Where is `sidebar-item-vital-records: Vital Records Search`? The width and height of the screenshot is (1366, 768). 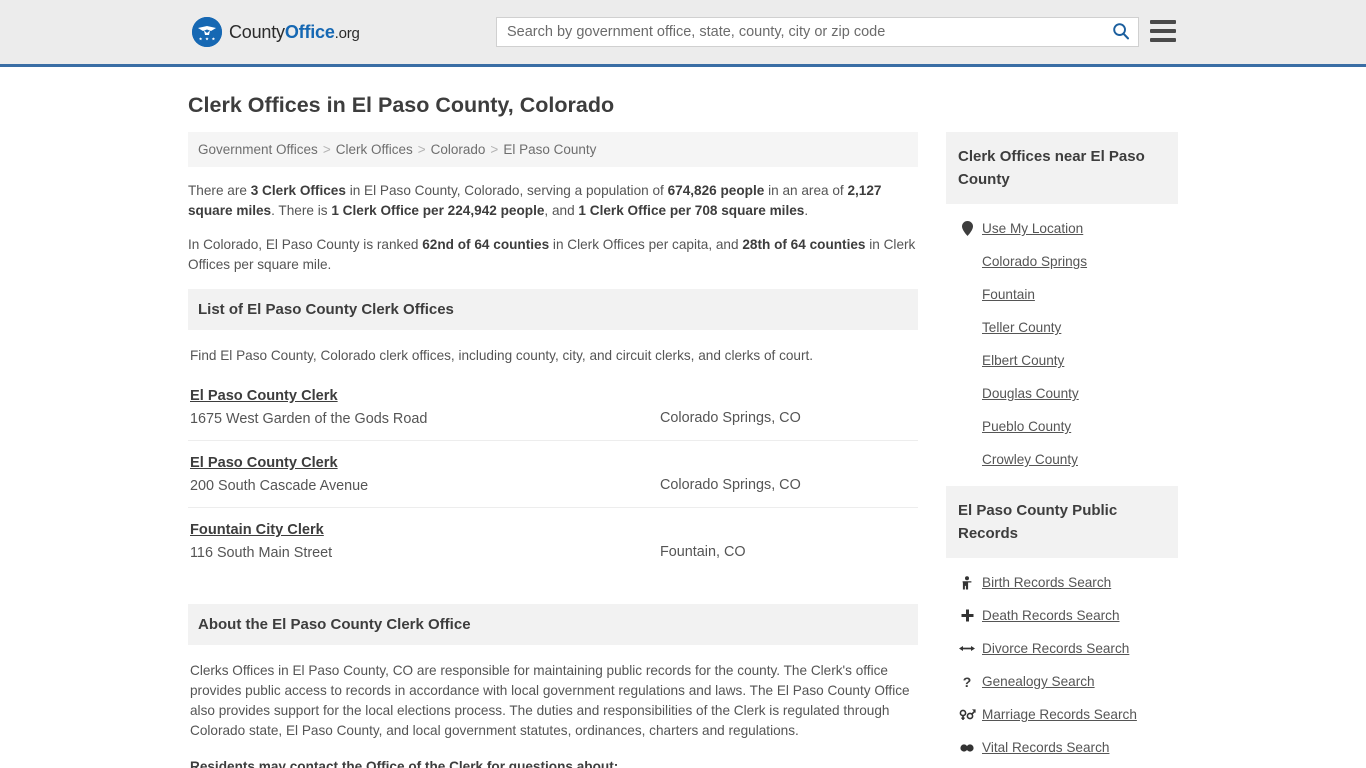 sidebar-item-vital-records: Vital Records Search is located at coordinates (1062, 747).